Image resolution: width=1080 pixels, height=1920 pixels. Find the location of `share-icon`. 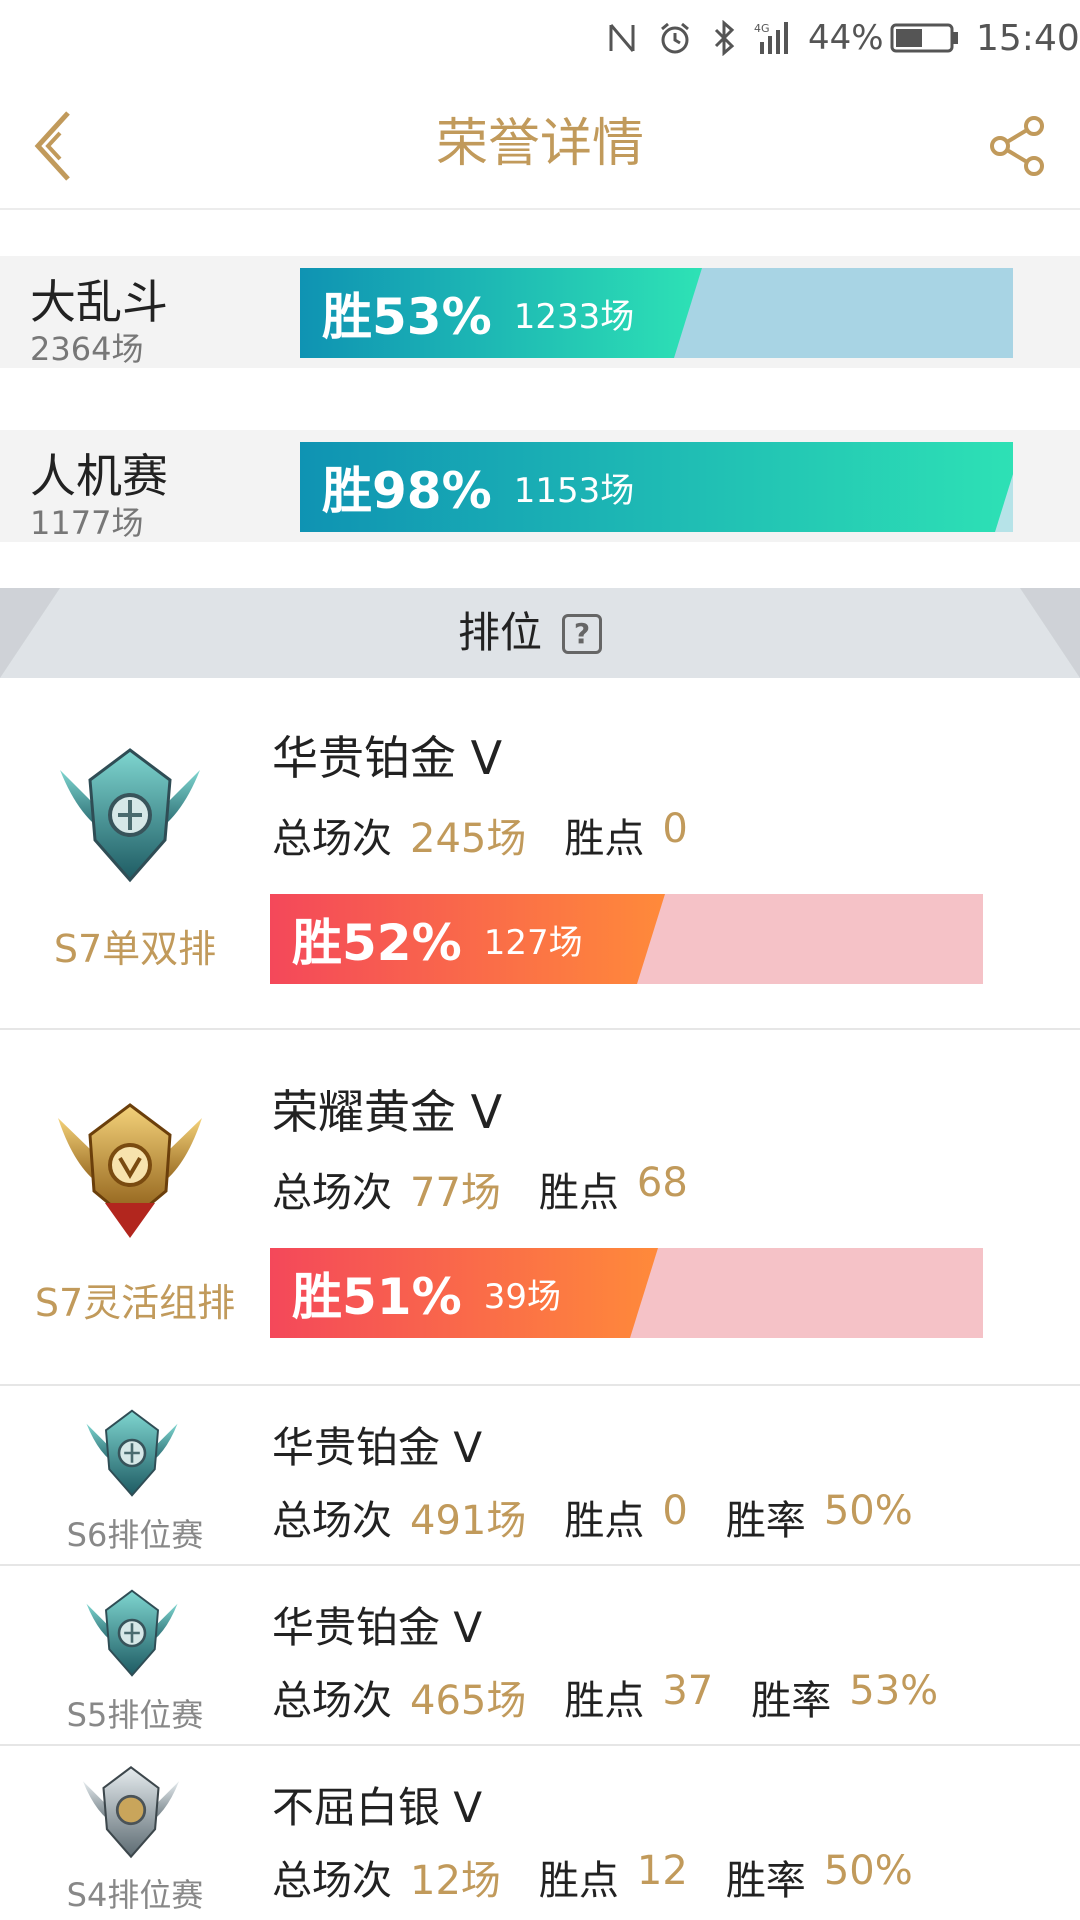

share-icon is located at coordinates (1017, 146).